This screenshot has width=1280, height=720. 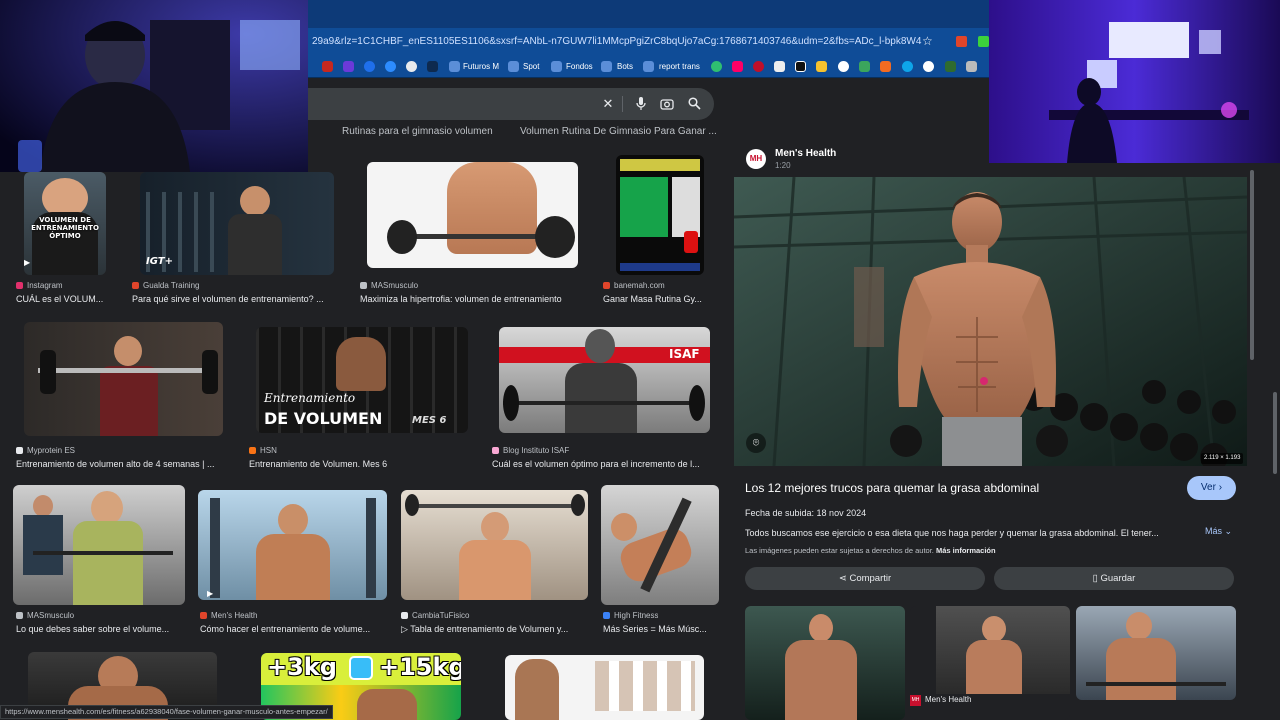 What do you see at coordinates (45, 450) in the screenshot?
I see `result-source: Myprotein ES` at bounding box center [45, 450].